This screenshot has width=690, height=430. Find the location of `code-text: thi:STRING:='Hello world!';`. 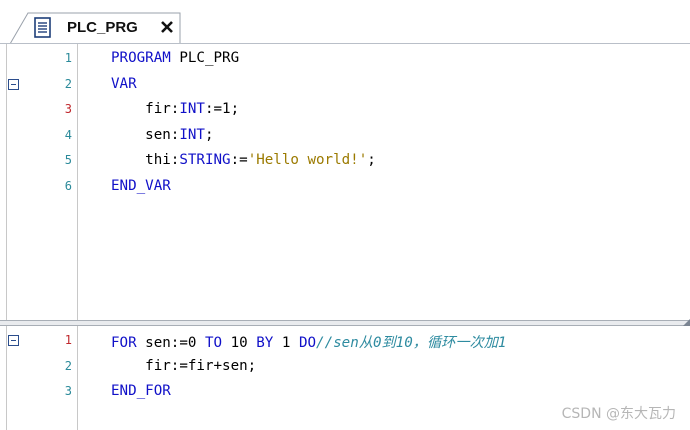

code-text: thi:STRING:='Hello world!'; is located at coordinates (243, 160).